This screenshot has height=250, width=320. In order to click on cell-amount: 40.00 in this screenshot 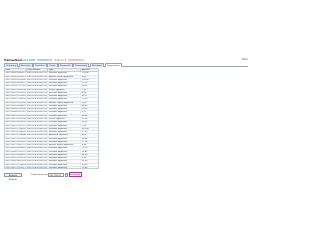, I will do `click(84, 164)`.